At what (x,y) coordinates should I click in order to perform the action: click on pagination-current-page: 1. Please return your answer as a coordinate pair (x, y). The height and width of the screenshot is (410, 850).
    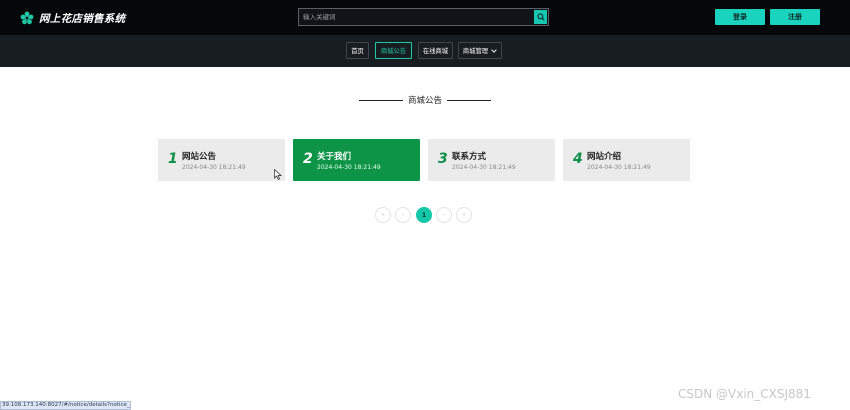
    Looking at the image, I should click on (424, 215).